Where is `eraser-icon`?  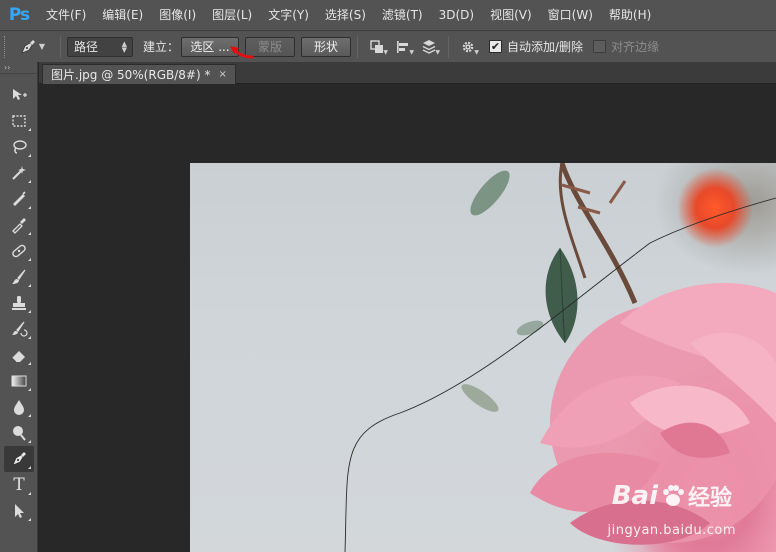 eraser-icon is located at coordinates (18, 357).